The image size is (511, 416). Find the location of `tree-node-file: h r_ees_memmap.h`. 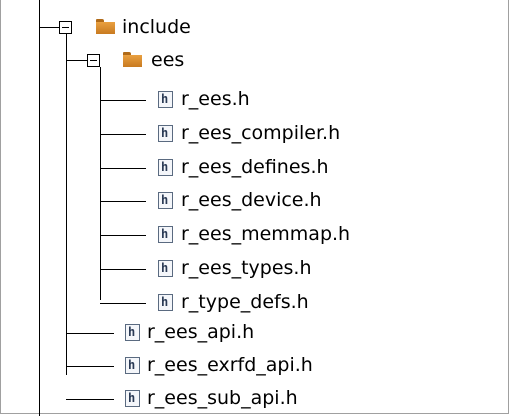

tree-node-file: h r_ees_memmap.h is located at coordinates (255, 235).